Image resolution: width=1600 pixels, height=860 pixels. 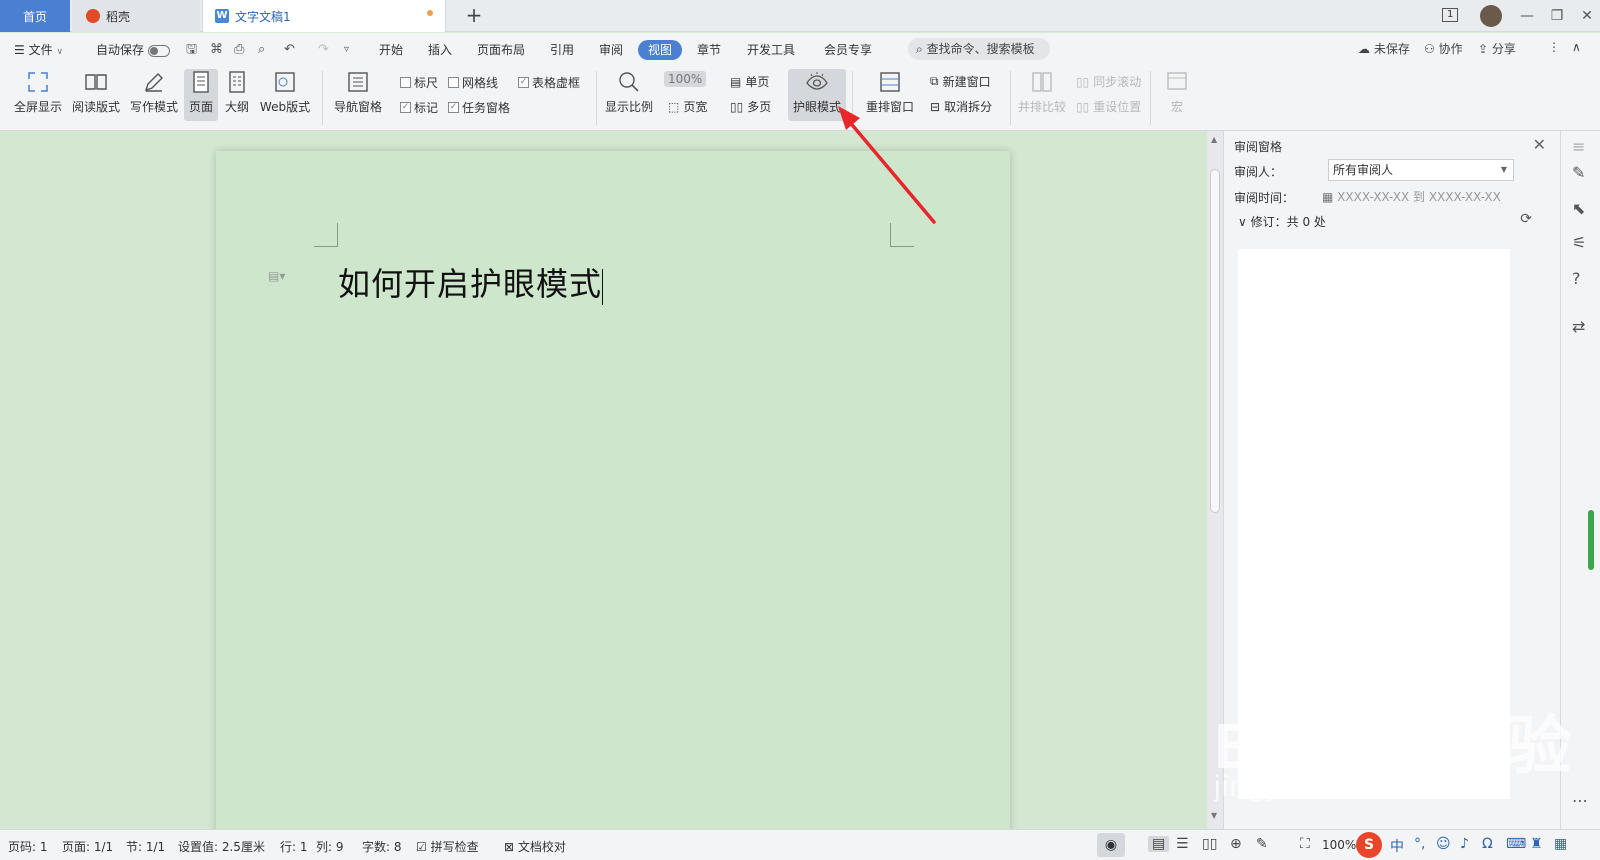 I want to click on restore-button: ❐, so click(x=1557, y=16).